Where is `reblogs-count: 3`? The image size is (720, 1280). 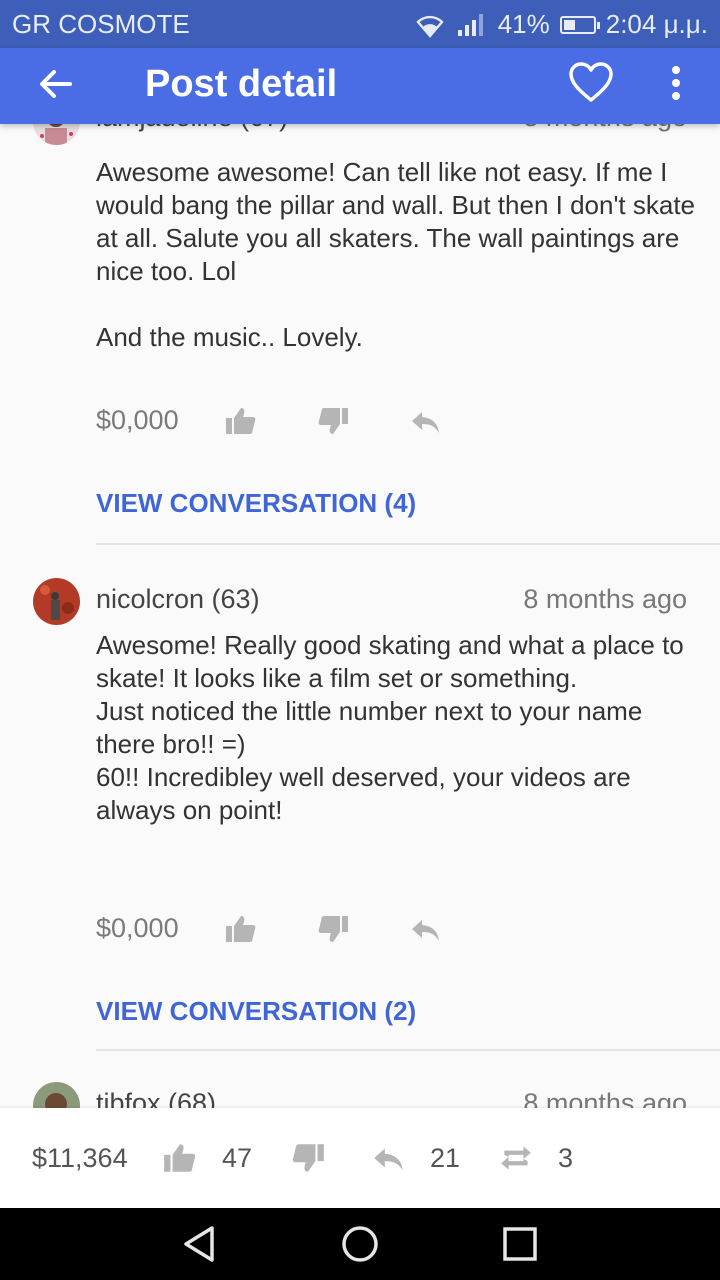 reblogs-count: 3 is located at coordinates (566, 1158).